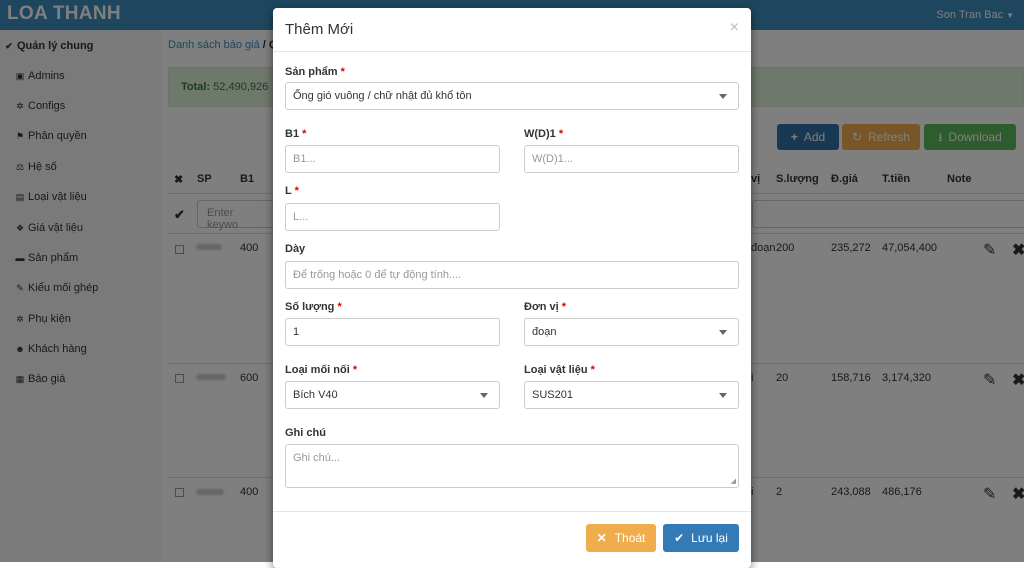 This screenshot has height=568, width=1024. Describe the element at coordinates (382, 96) in the screenshot. I see `product-select-value: Ống gió vuông / chữ nhật đủ khổ tôn` at that location.